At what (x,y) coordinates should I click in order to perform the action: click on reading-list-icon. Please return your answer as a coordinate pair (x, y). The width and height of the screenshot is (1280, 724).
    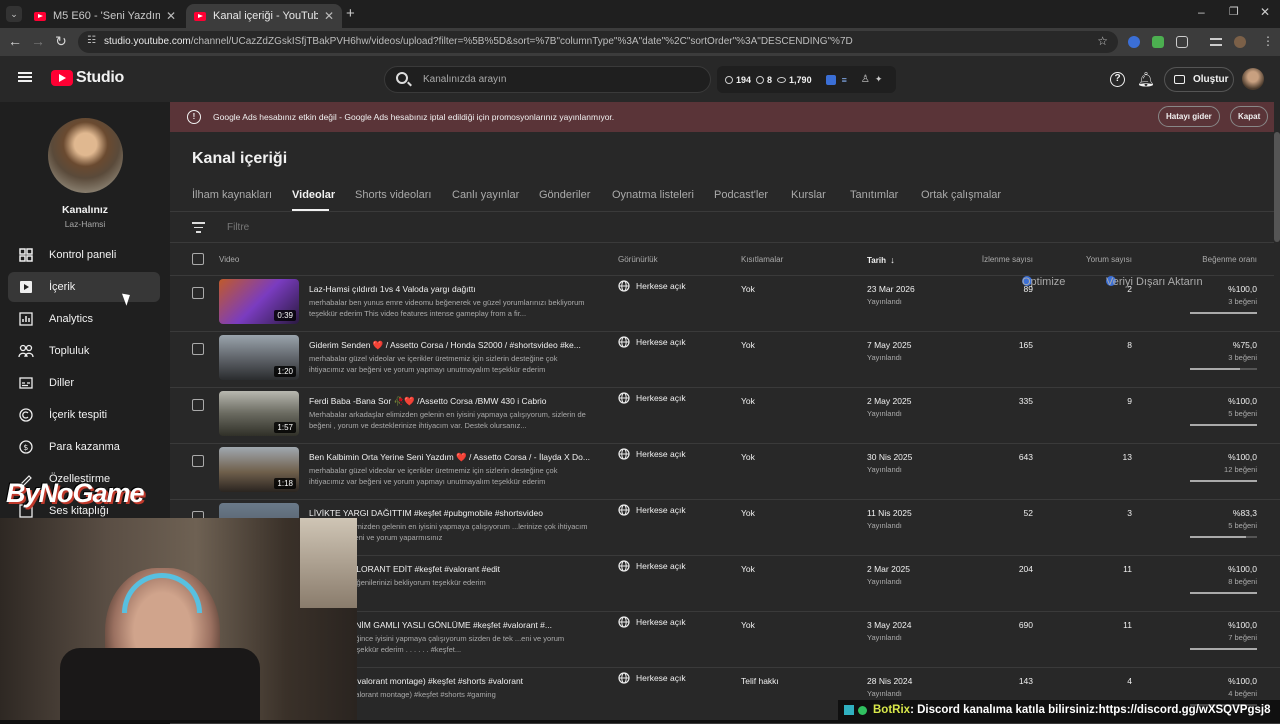
    Looking at the image, I should click on (1216, 42).